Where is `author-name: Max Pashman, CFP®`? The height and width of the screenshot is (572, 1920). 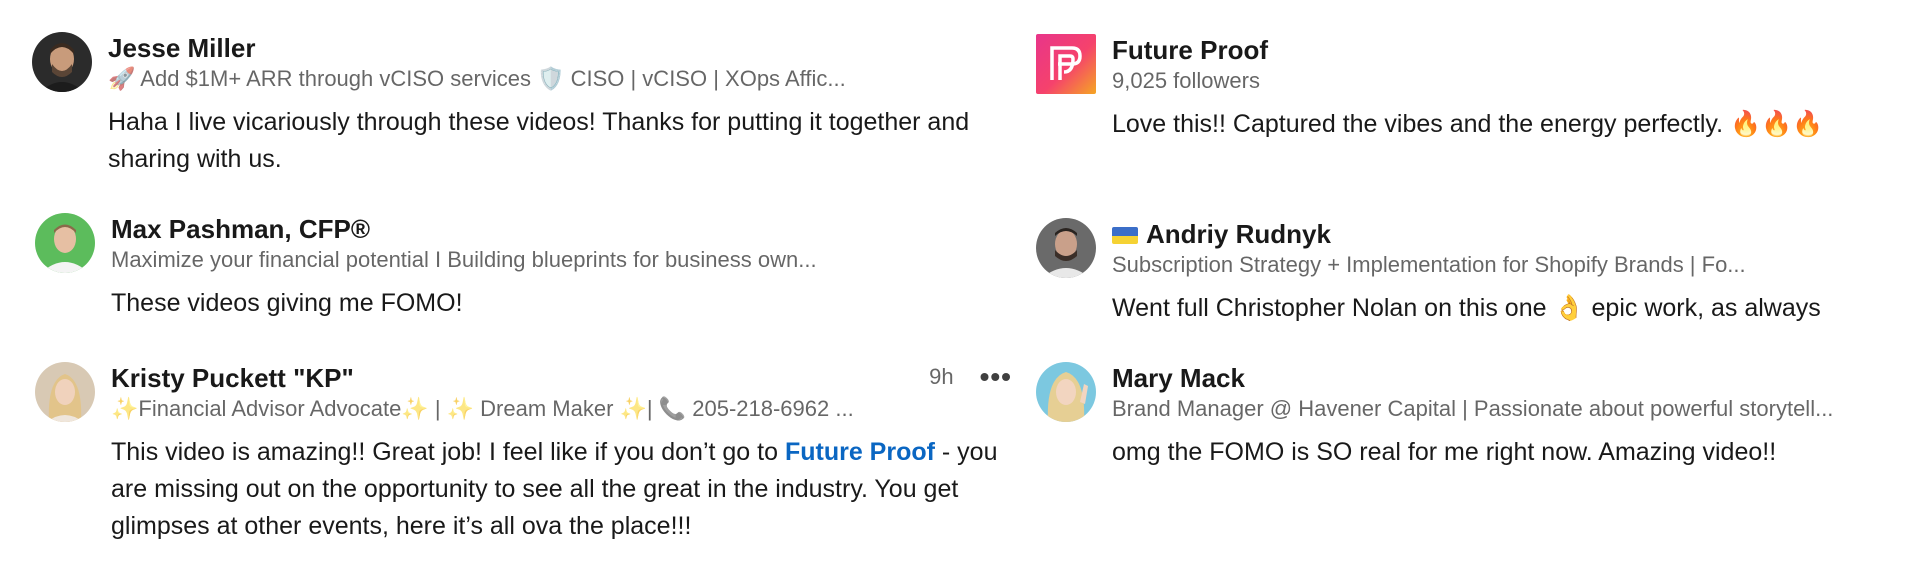 author-name: Max Pashman, CFP® is located at coordinates (561, 229).